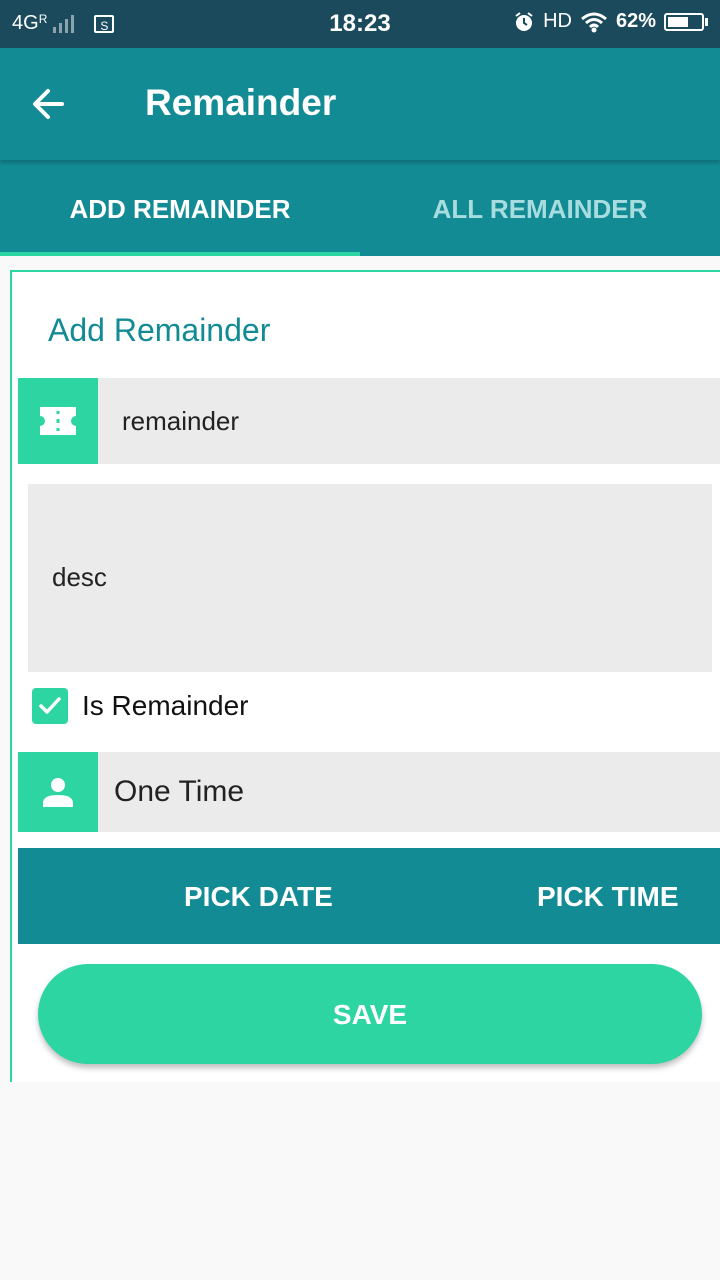  I want to click on status-bar: 4G R S 18:23 HD 62%, so click(360, 24).